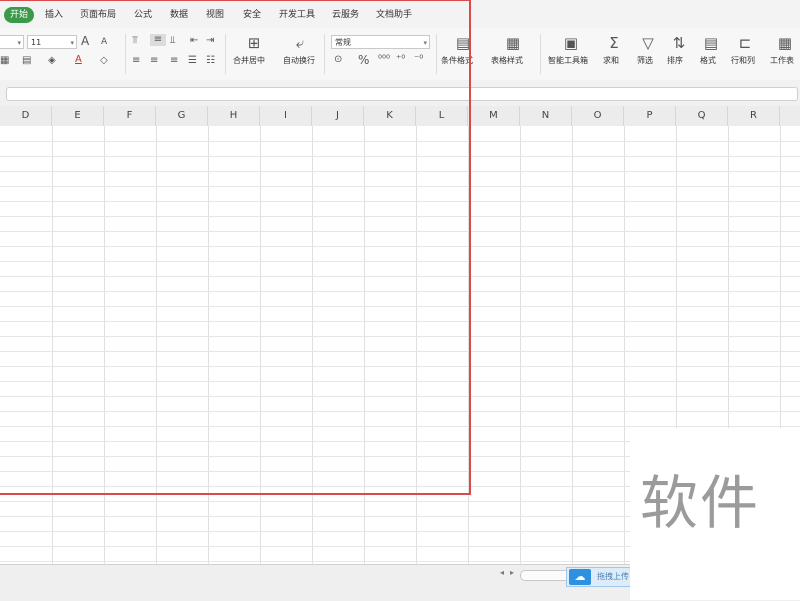 This screenshot has width=800, height=601. What do you see at coordinates (297, 15) in the screenshot?
I see `tab-developer: 开发工具` at bounding box center [297, 15].